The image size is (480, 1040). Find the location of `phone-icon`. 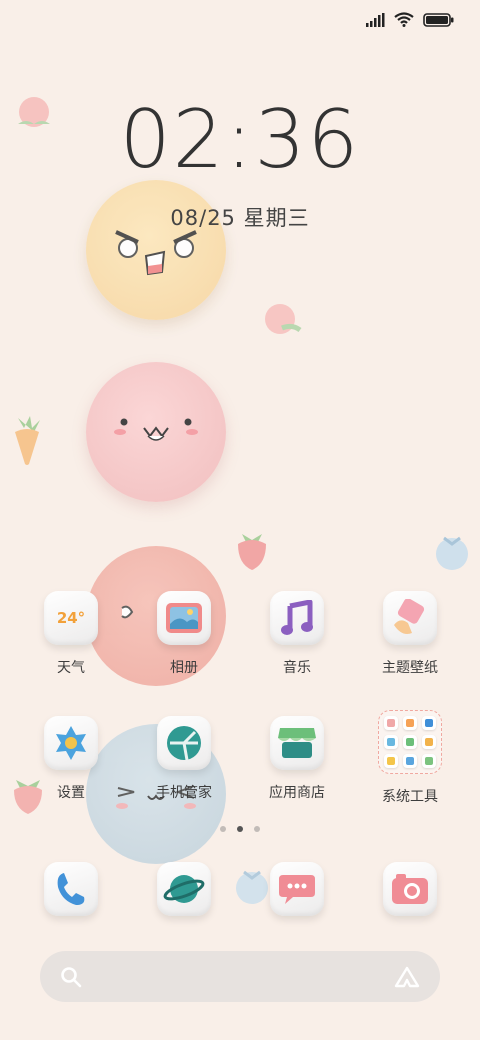

phone-icon is located at coordinates (71, 889).